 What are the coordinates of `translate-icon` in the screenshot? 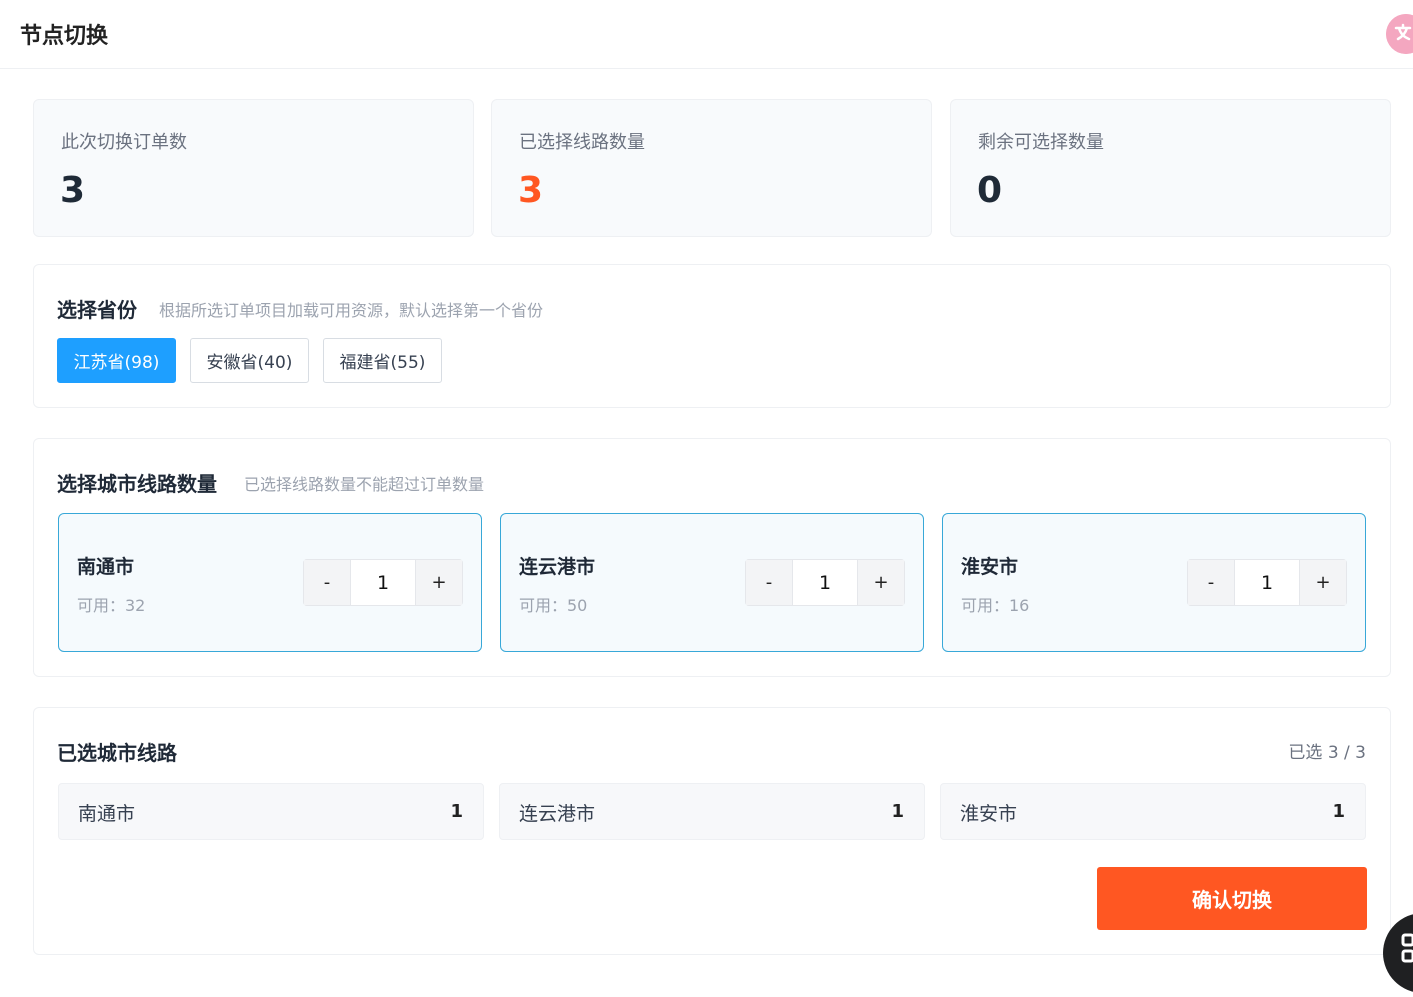 It's located at (1399, 34).